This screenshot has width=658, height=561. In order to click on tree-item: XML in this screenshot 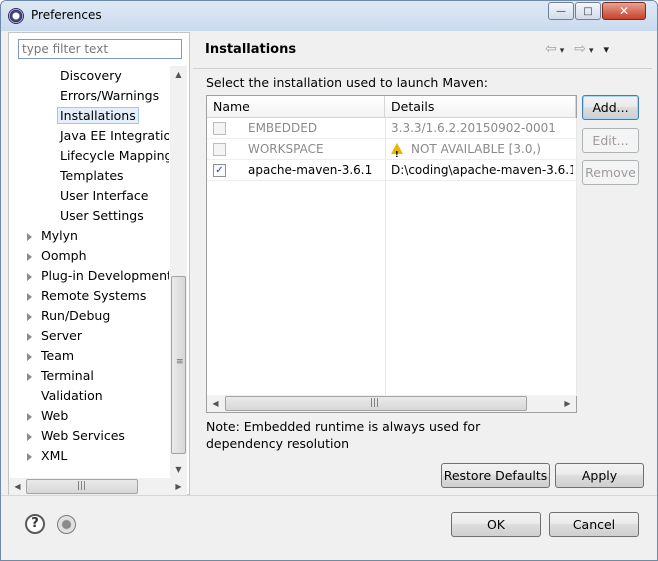, I will do `click(47, 456)`.